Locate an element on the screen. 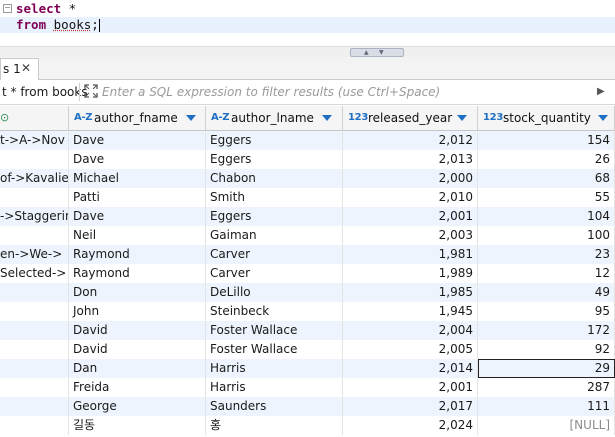 The width and height of the screenshot is (615, 437). cell-released-year: 2,013 is located at coordinates (410, 159).